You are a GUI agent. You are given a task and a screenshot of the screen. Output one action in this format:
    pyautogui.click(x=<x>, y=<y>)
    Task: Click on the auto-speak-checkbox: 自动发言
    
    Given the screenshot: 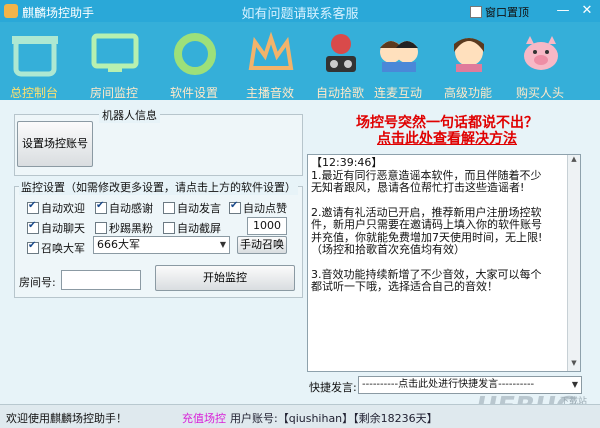 What is the action you would take?
    pyautogui.click(x=192, y=208)
    